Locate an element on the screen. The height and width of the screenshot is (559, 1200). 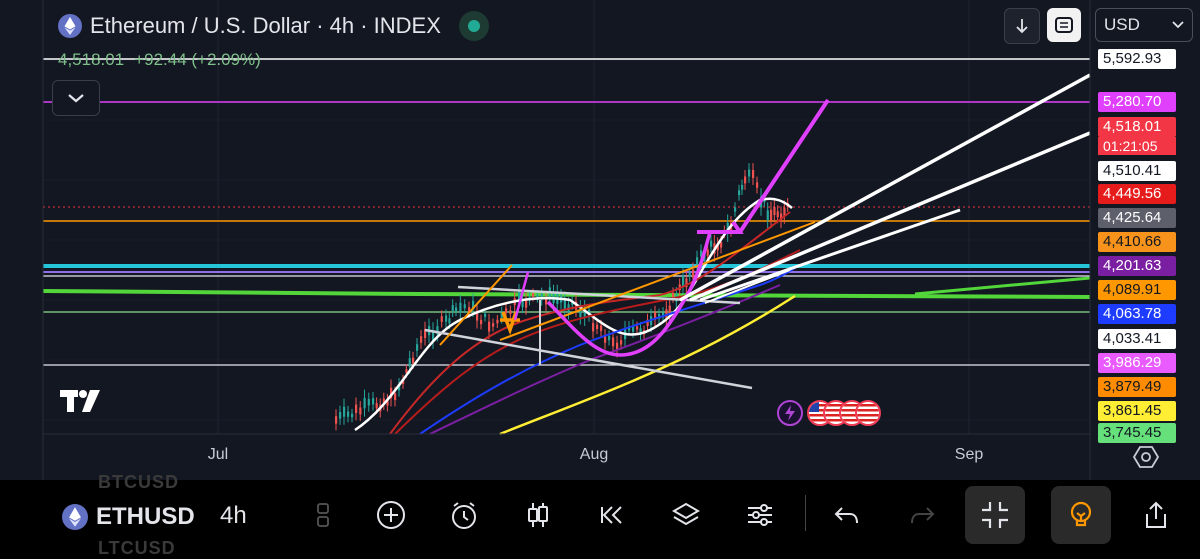
redo-button is located at coordinates (922, 515).